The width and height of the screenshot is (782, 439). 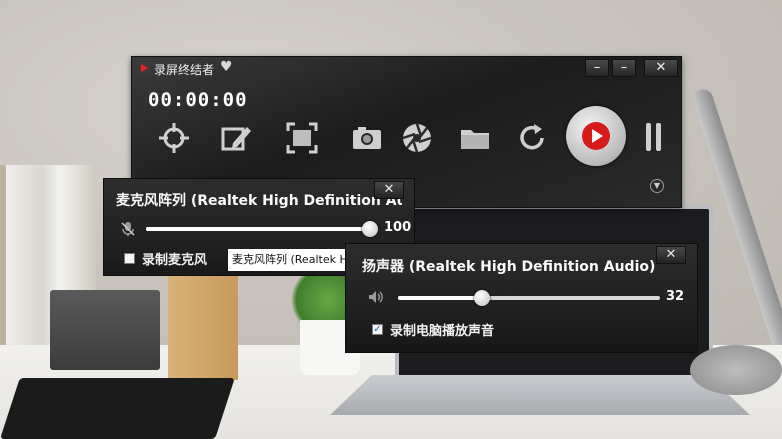 I want to click on title-bar: 录屏终结者 ♥ – – ✕, so click(x=406, y=69).